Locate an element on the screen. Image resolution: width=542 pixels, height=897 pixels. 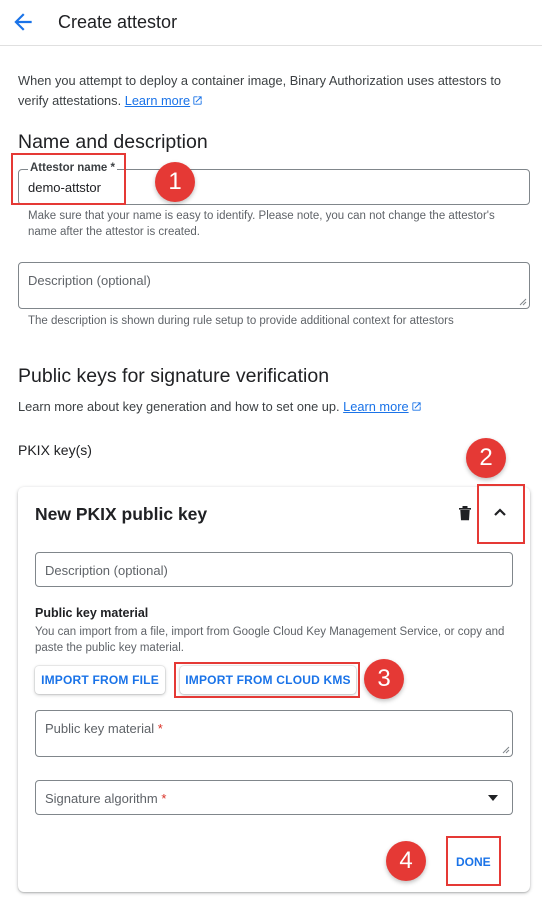
pkix-keys-label: PKIX key(s) is located at coordinates (55, 450).